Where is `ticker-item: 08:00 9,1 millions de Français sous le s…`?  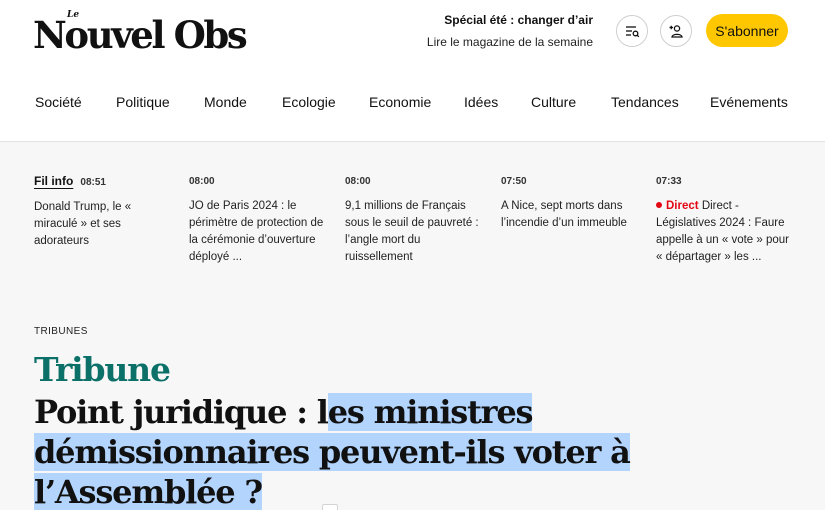 ticker-item: 08:00 9,1 millions de Français sous le s… is located at coordinates (414, 220).